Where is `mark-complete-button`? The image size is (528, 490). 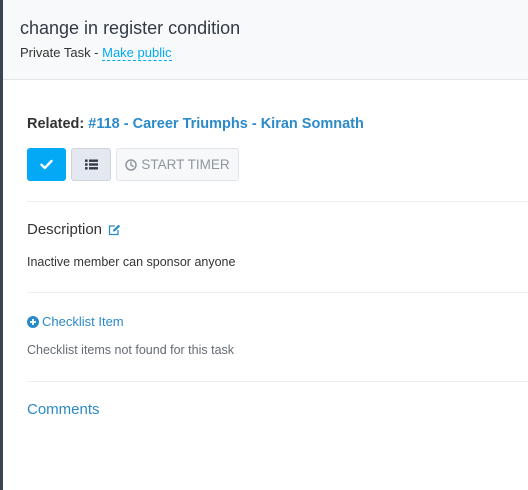
mark-complete-button is located at coordinates (46, 164).